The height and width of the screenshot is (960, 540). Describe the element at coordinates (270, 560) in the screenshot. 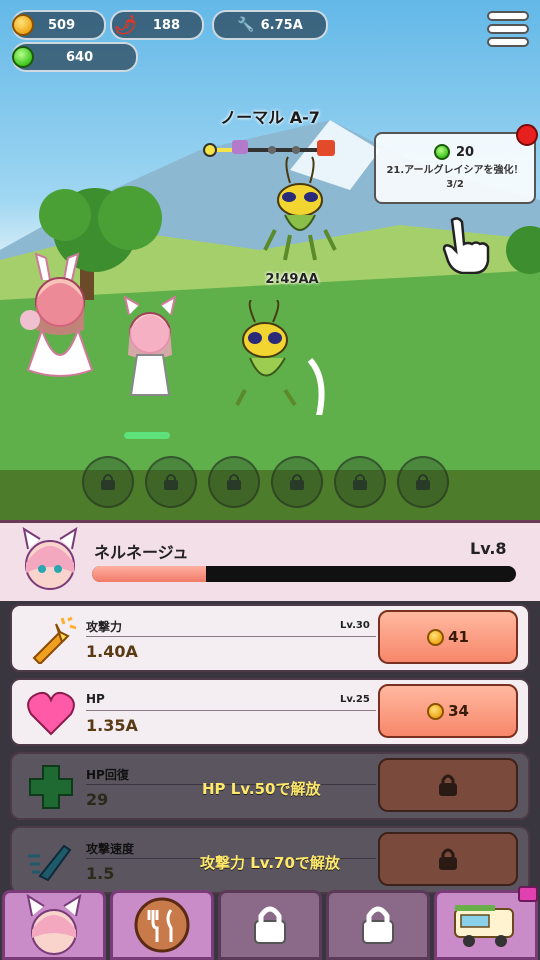

I see `character-header: ネルネージュ Lv.8` at that location.